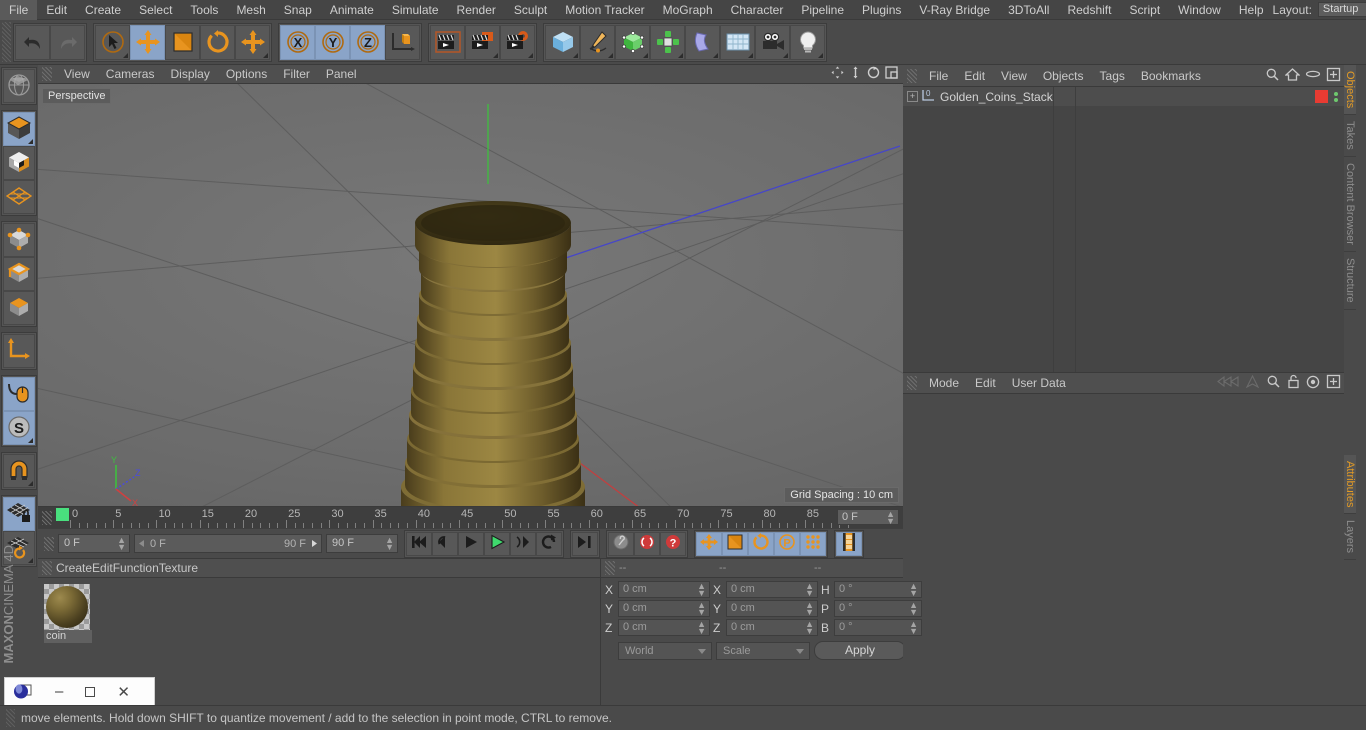 Image resolution: width=1366 pixels, height=730 pixels. What do you see at coordinates (621, 543) in the screenshot?
I see `record-active-objects-button` at bounding box center [621, 543].